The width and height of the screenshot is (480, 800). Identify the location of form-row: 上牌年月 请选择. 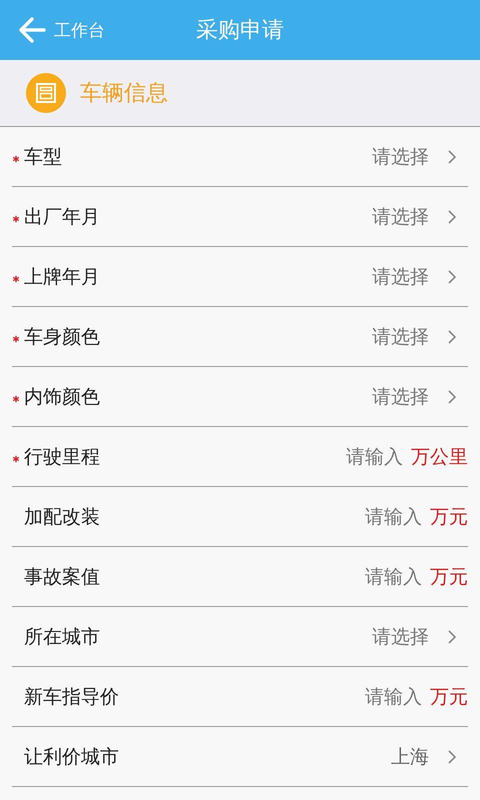
(240, 277).